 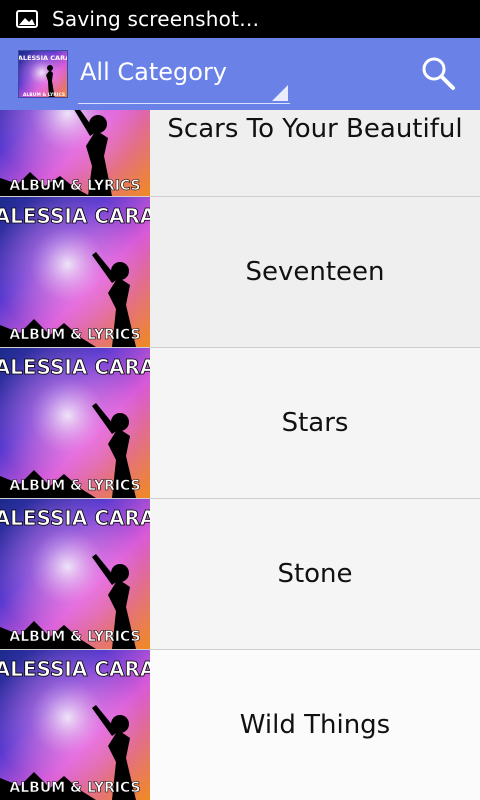 I want to click on album-art: ALBUM & LYRICS, so click(x=75, y=153).